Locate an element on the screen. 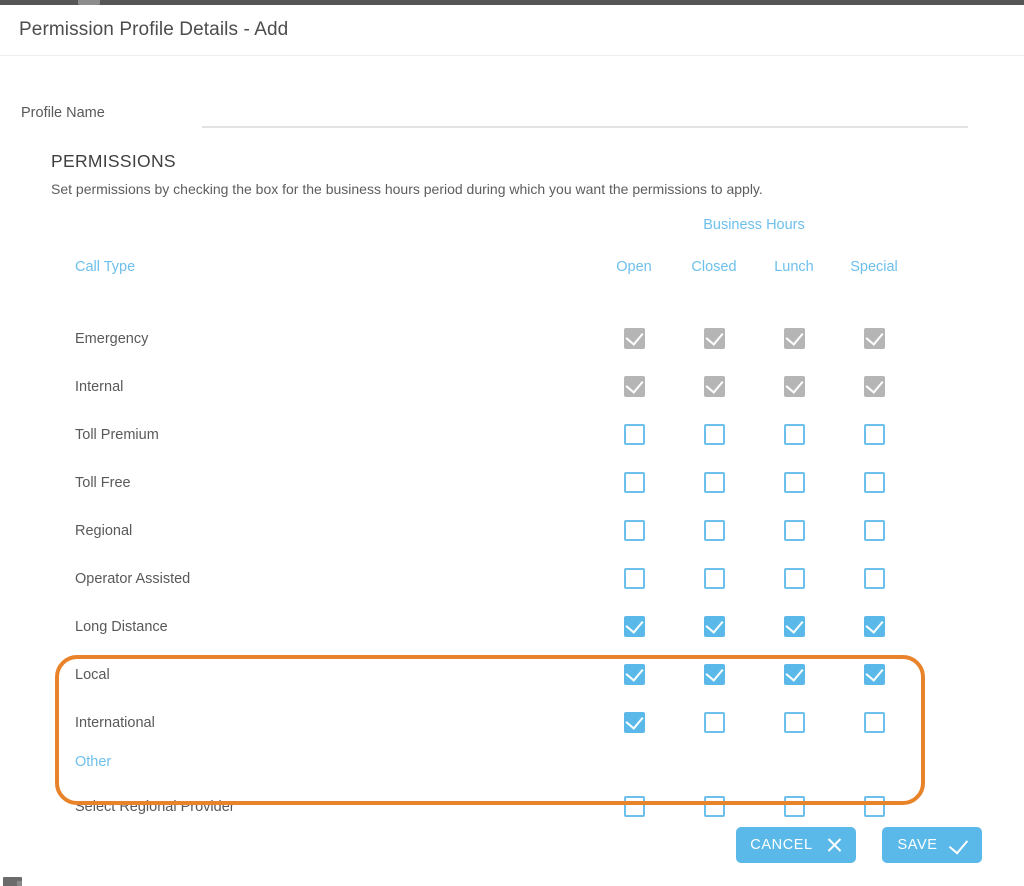 Image resolution: width=1024 pixels, height=886 pixels. checkbox-local-closed is located at coordinates (714, 674).